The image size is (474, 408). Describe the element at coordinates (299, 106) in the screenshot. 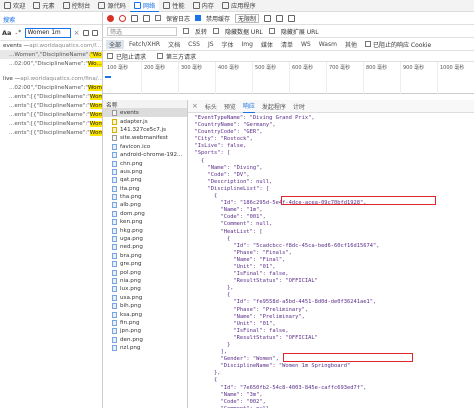

I see `detail-tab: 计时` at that location.